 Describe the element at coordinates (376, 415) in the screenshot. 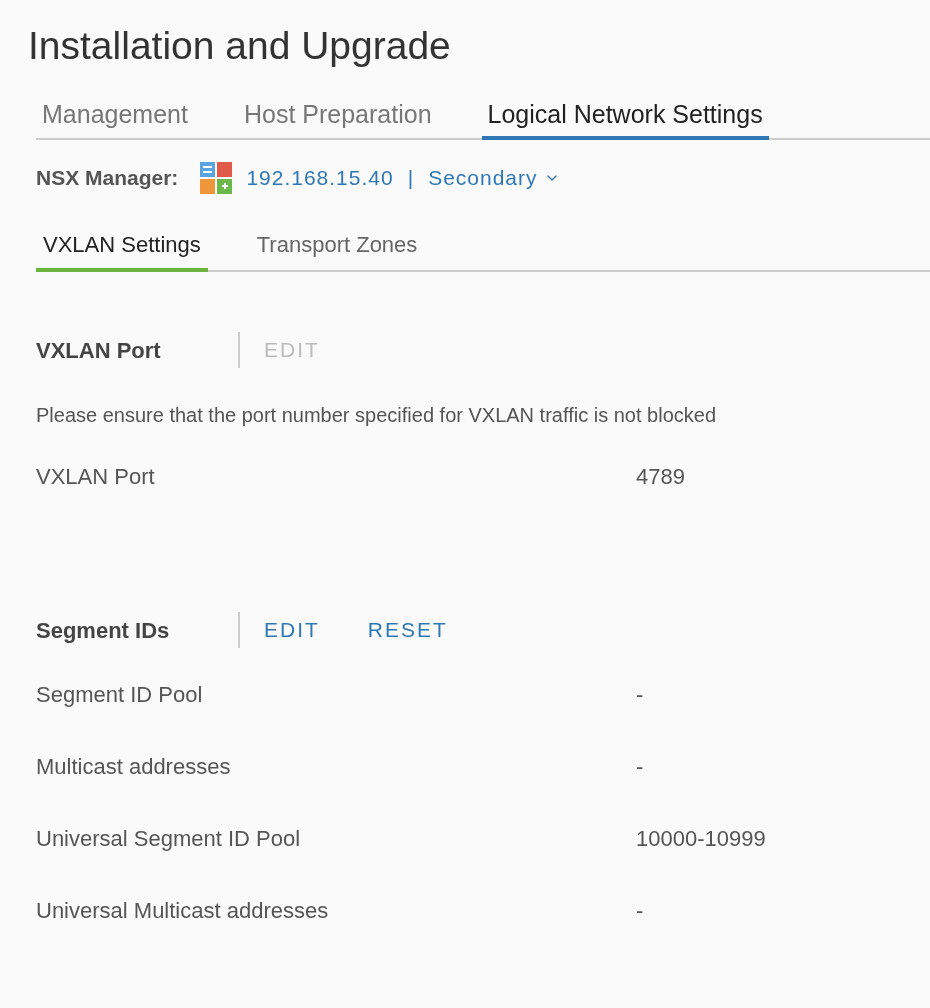

I see `notice-text: Please ensure that the port number specified for VXLAN traffic is not blocked` at that location.